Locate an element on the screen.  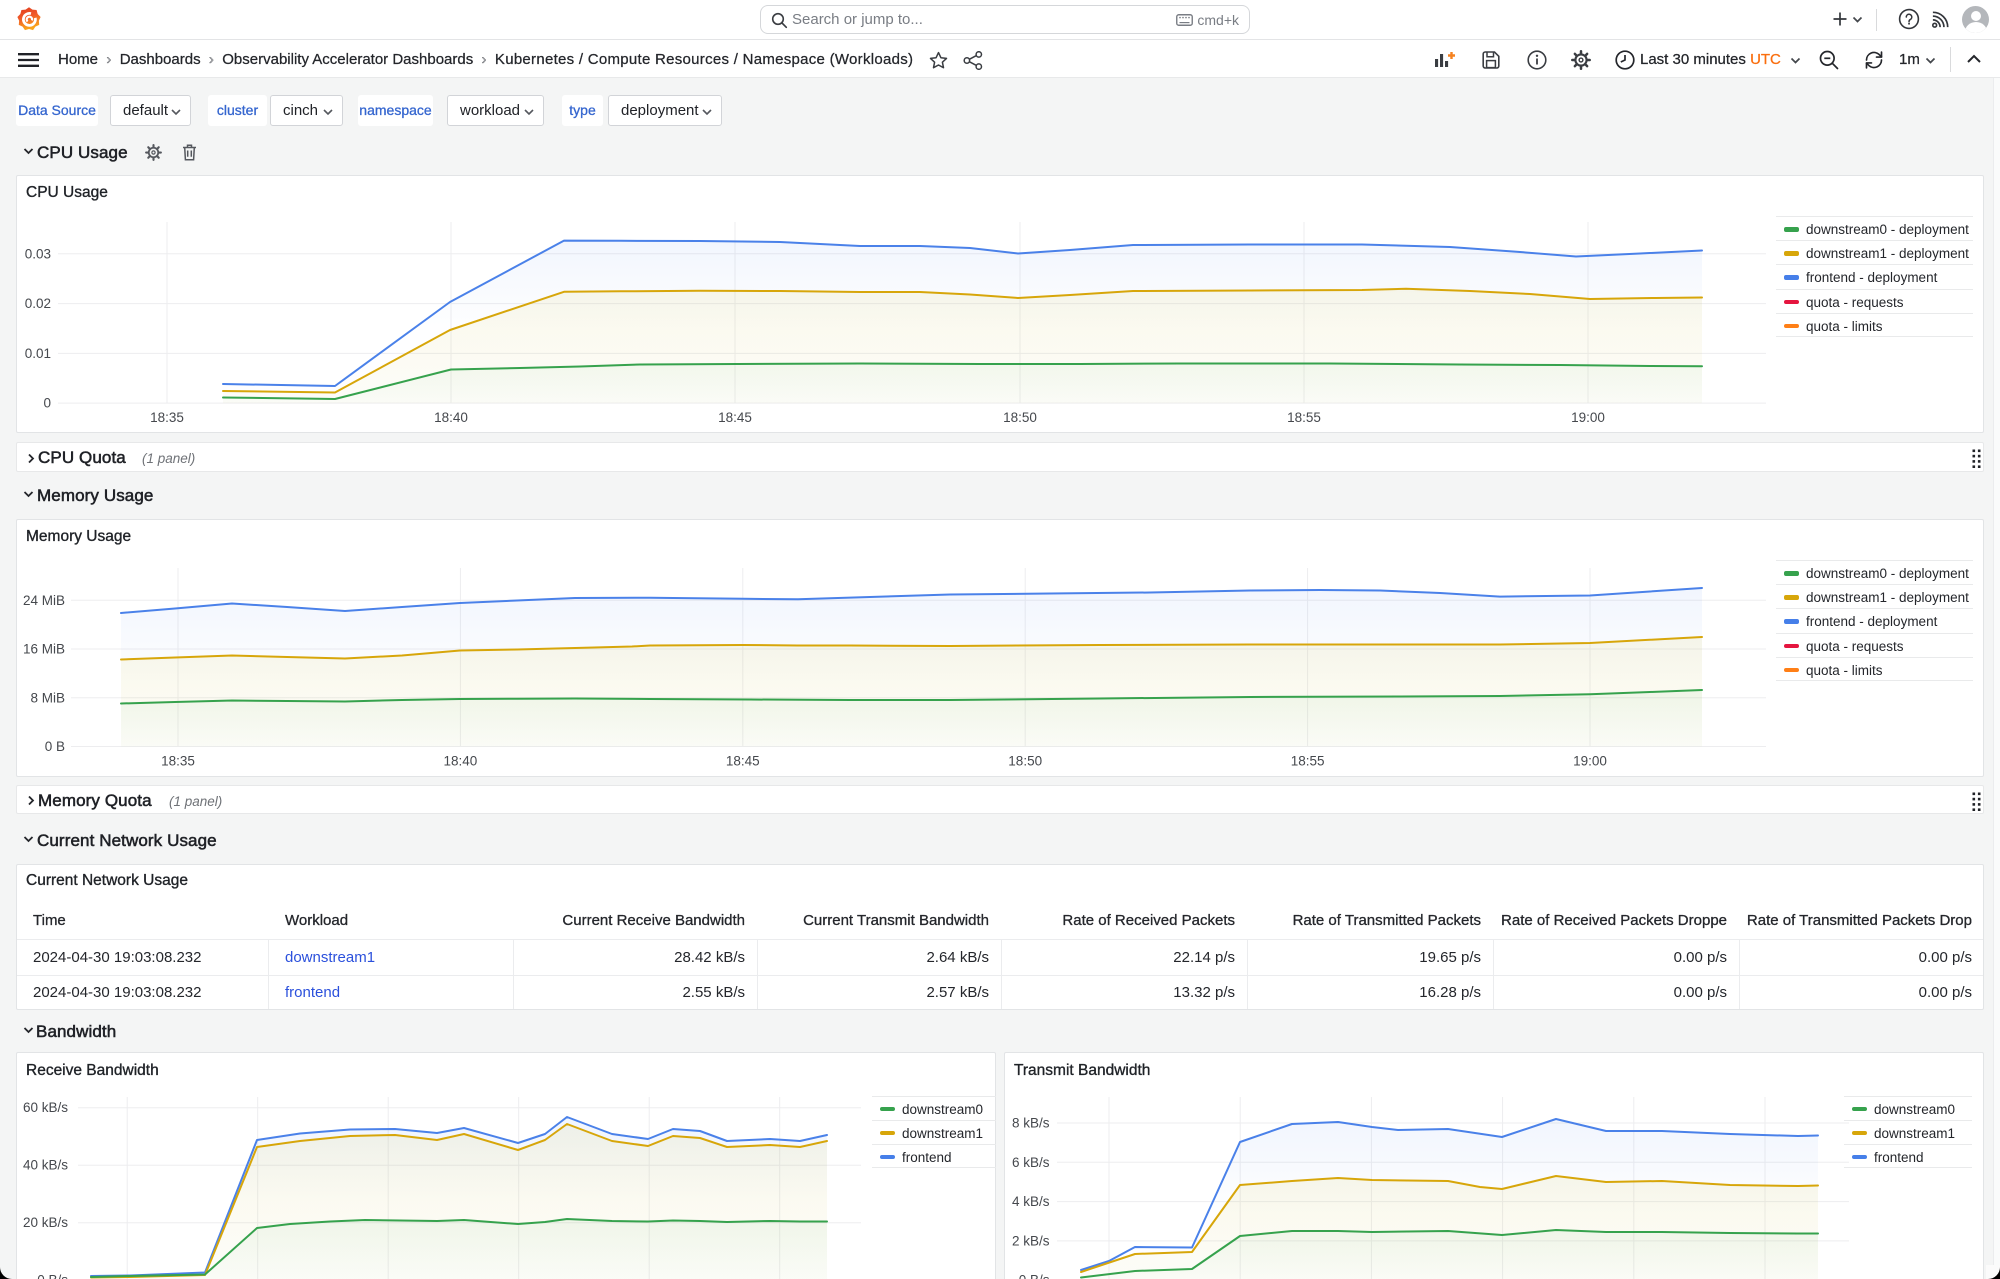
svg-text: 4 kB/s is located at coordinates (1031, 1201).